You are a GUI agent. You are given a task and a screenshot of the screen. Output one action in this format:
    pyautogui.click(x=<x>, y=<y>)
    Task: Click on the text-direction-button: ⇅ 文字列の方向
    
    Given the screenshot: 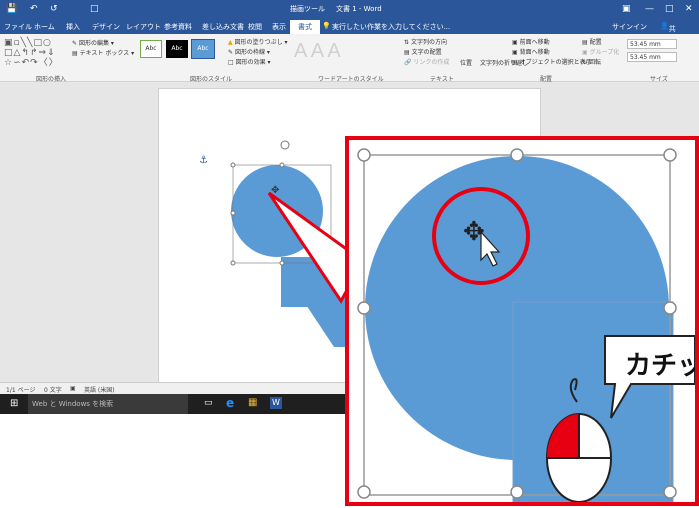 What is the action you would take?
    pyautogui.click(x=425, y=41)
    